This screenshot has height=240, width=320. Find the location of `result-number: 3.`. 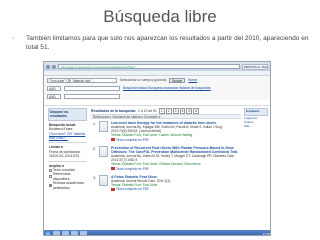

result-number: 3. is located at coordinates (94, 177).